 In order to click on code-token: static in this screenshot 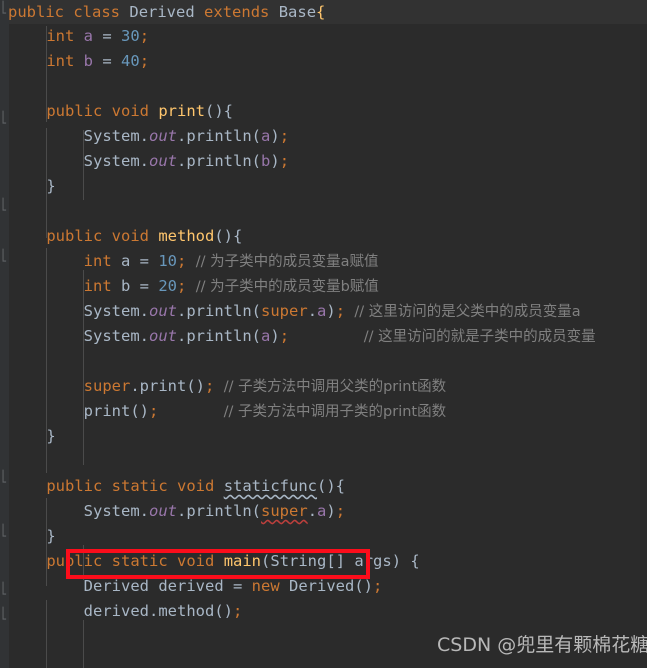, I will do `click(139, 486)`.